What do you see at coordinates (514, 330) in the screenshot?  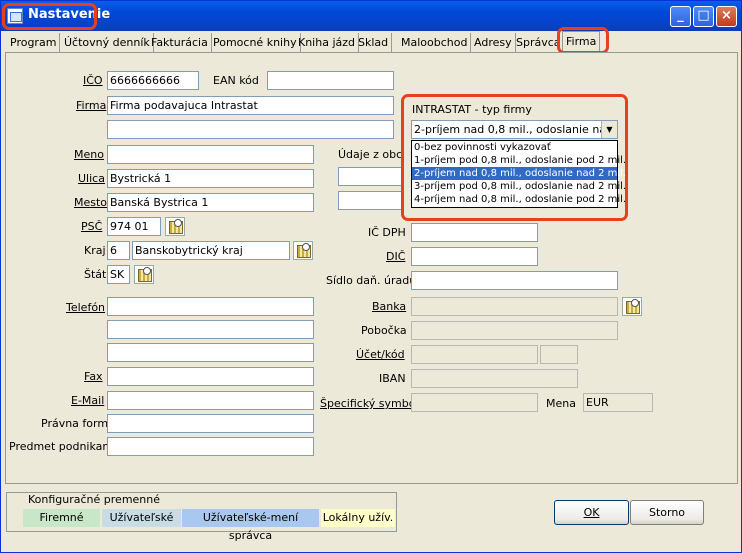 I see `pobocka-input` at bounding box center [514, 330].